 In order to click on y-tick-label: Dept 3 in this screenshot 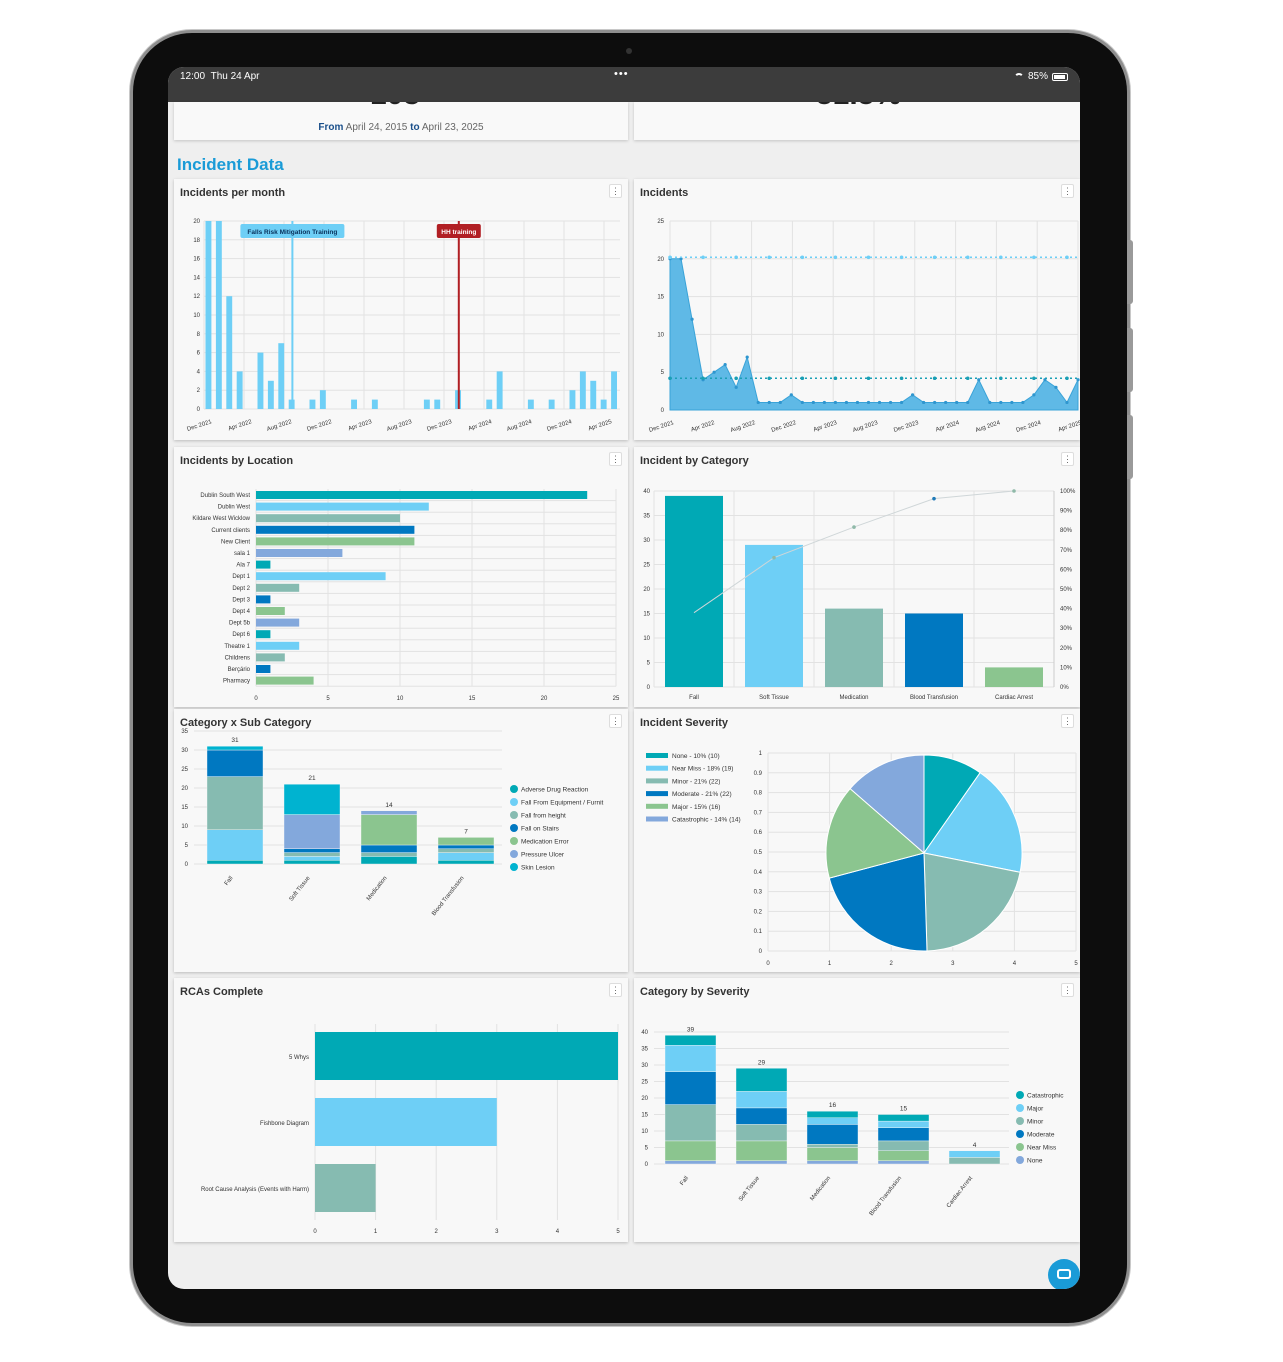, I will do `click(241, 600)`.